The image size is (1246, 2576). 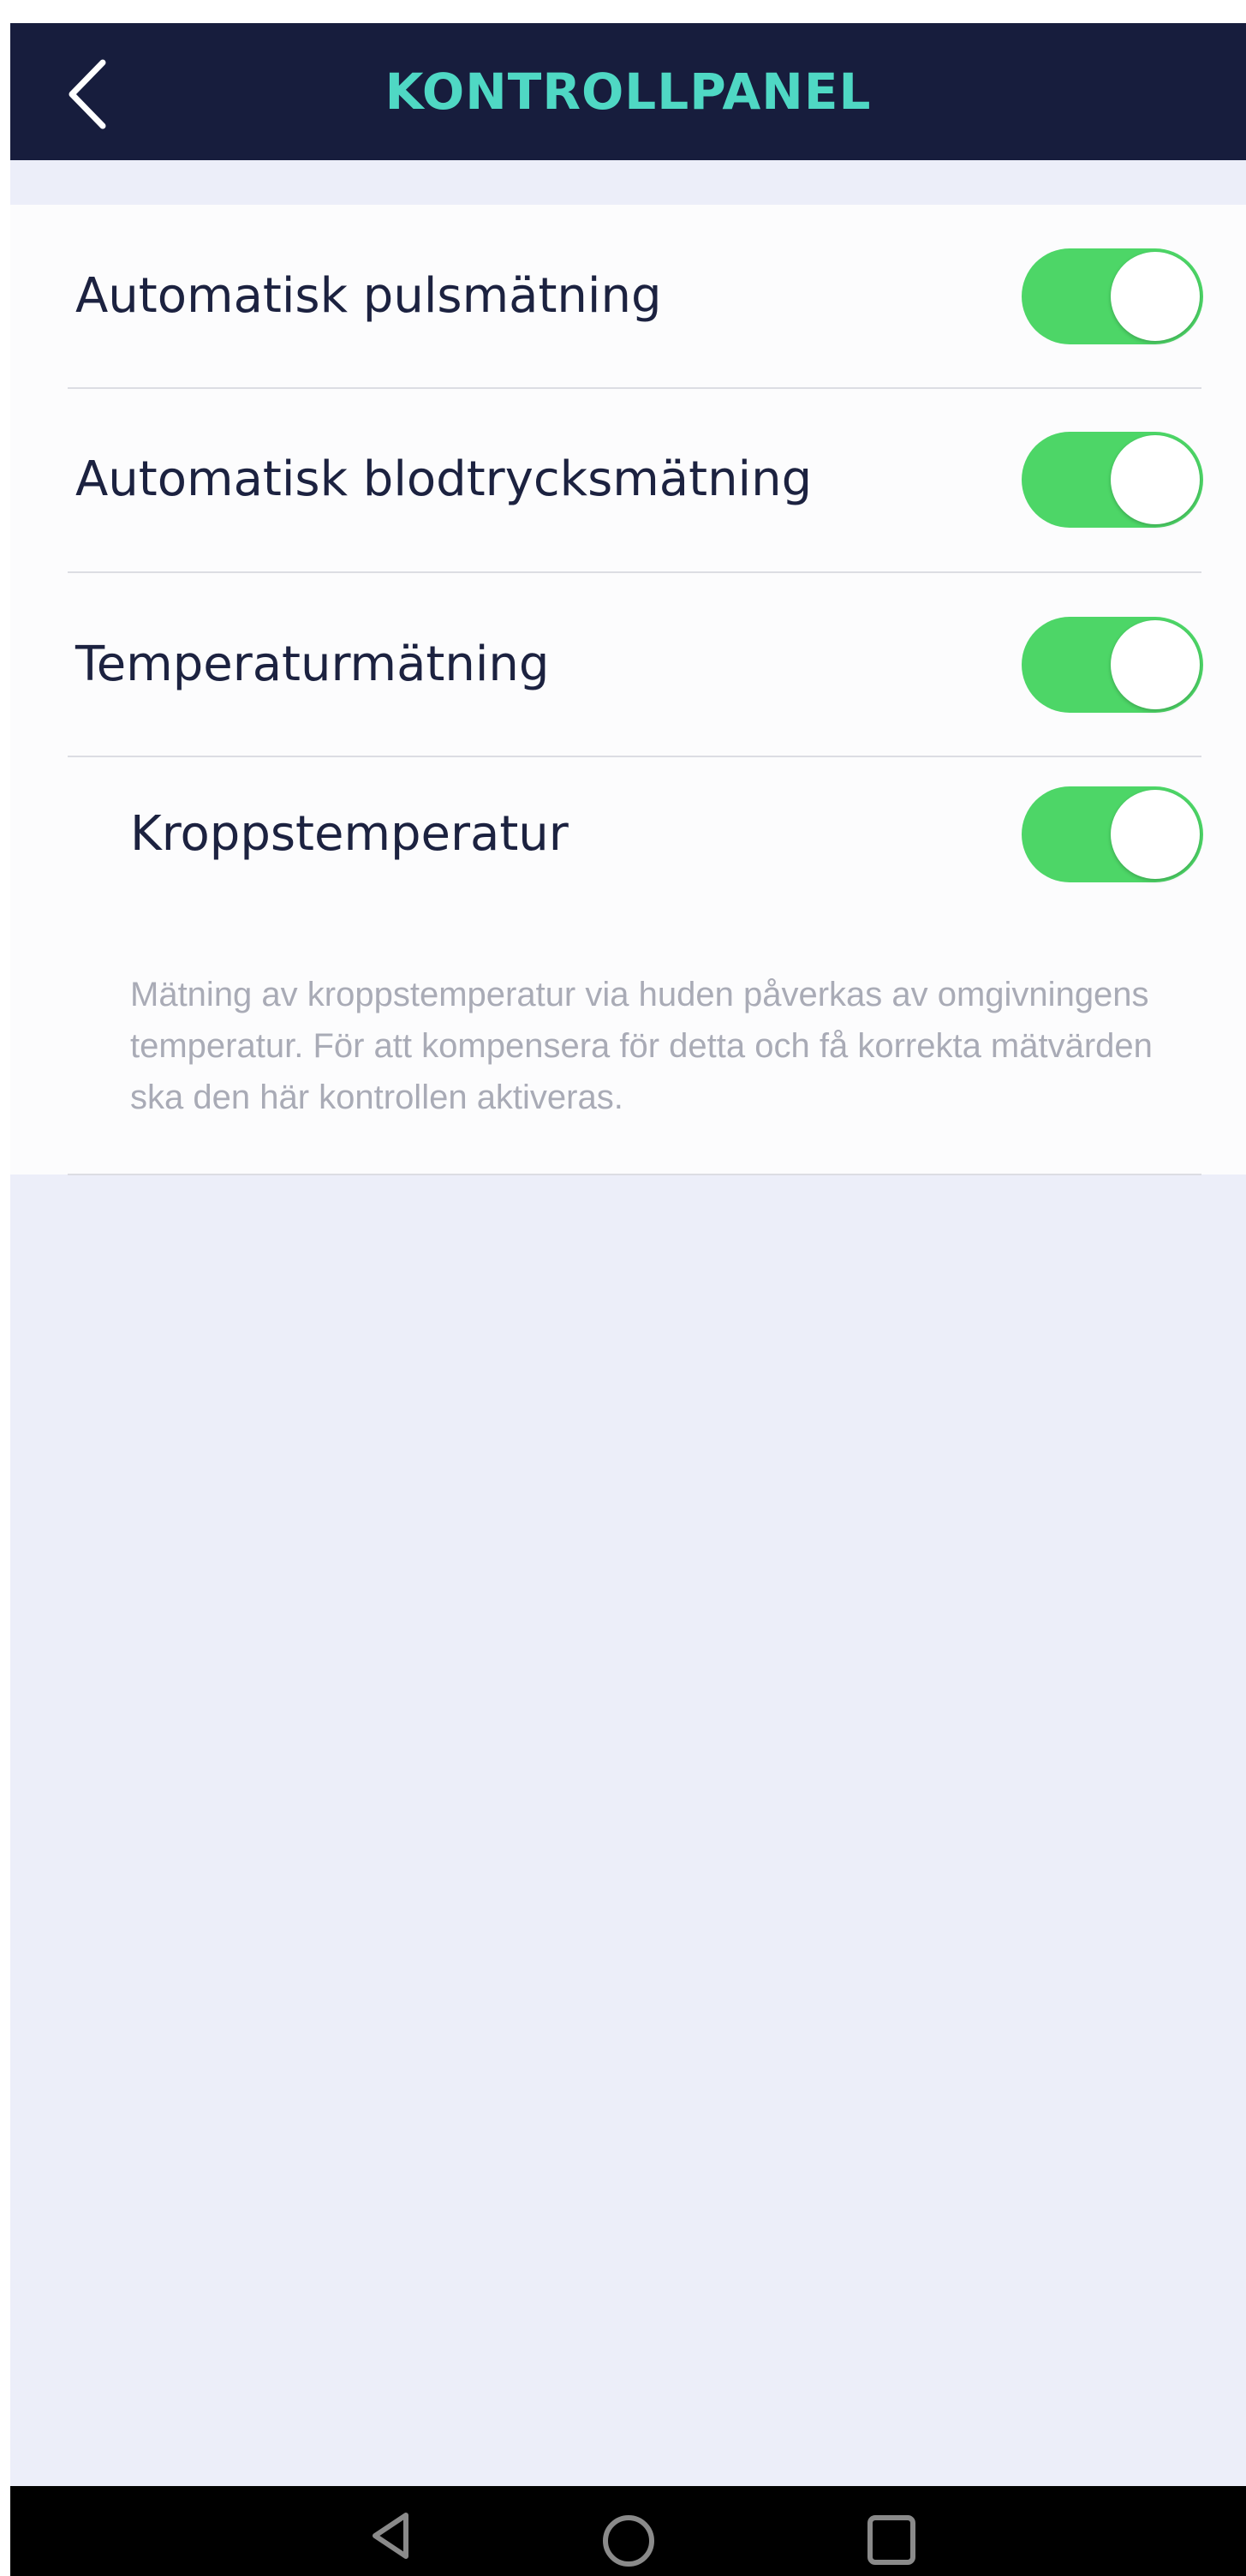 I want to click on nav-back-button, so click(x=388, y=2531).